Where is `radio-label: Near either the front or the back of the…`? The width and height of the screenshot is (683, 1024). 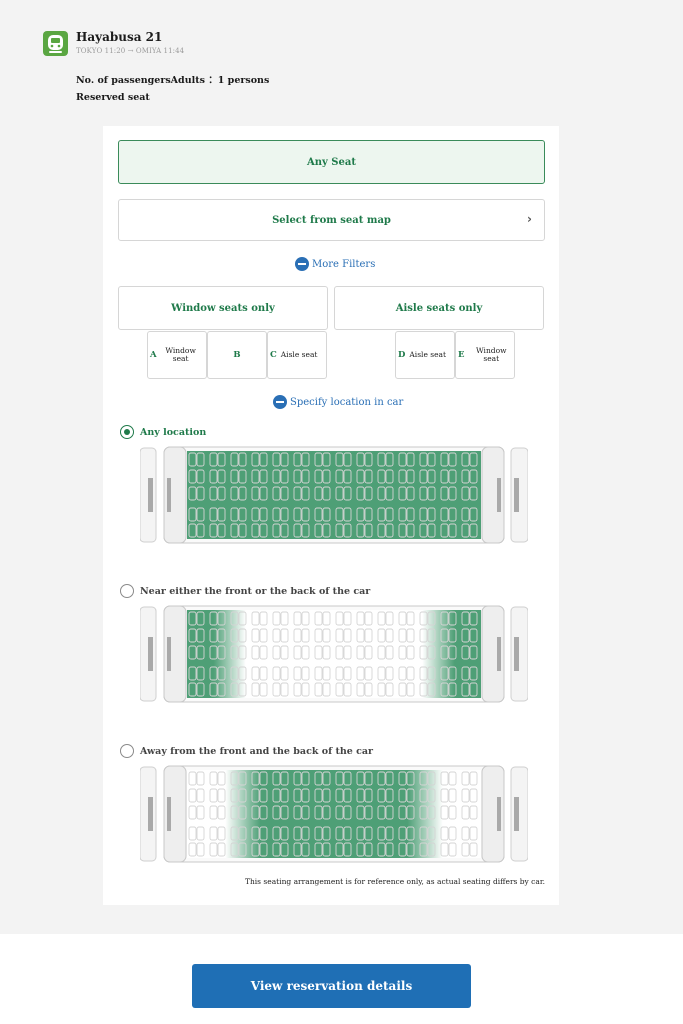 radio-label: Near either the front or the back of the… is located at coordinates (255, 591).